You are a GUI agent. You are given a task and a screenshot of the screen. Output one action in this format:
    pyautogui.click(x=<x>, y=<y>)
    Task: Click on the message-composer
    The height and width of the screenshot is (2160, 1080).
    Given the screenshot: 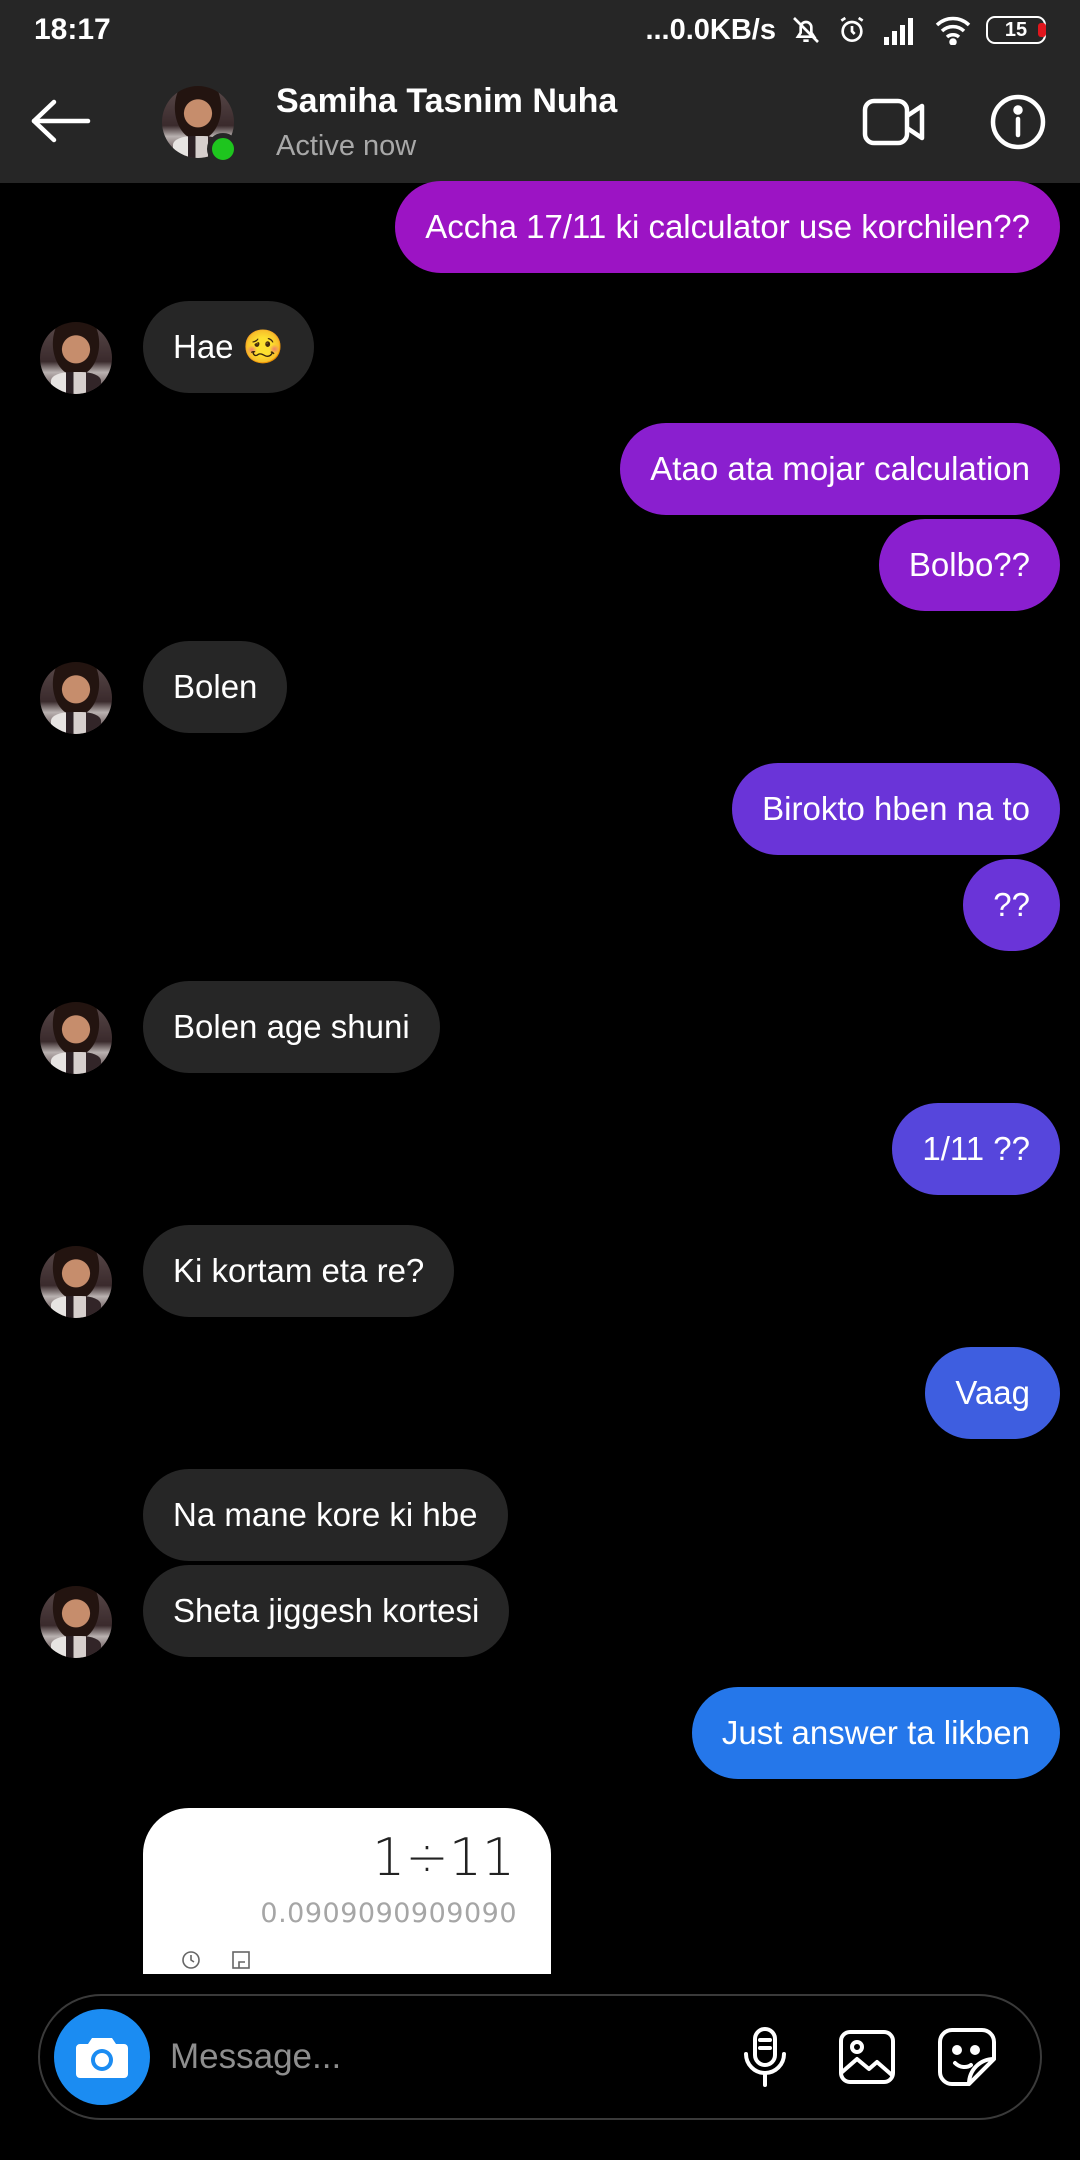 What is the action you would take?
    pyautogui.click(x=540, y=2057)
    